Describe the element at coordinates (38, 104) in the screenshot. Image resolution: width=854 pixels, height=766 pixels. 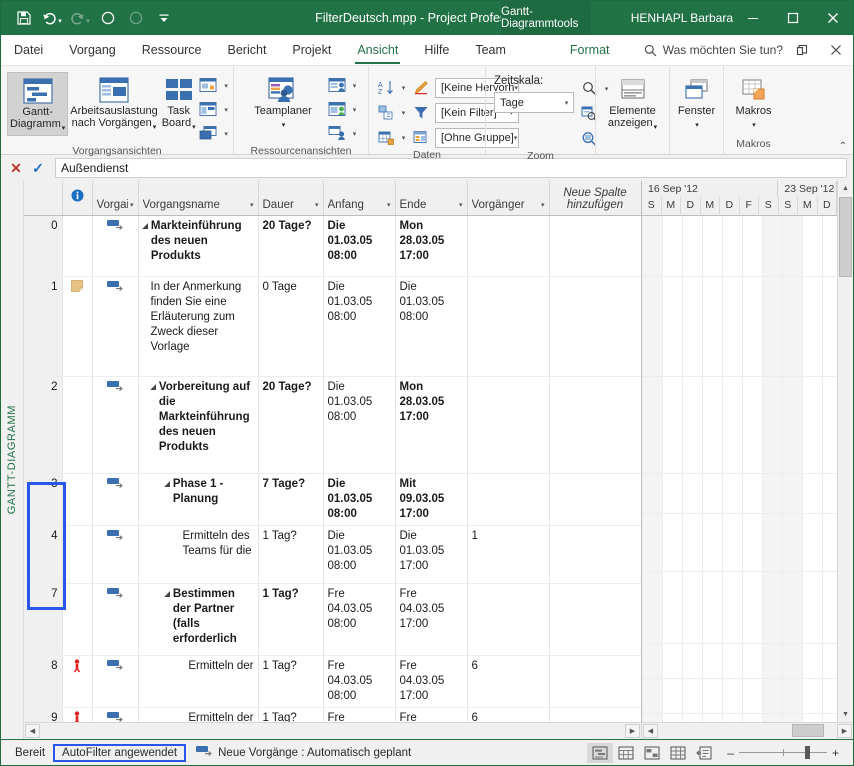
I see `gantt-chart-button: Gantt- Diagramm▾` at that location.